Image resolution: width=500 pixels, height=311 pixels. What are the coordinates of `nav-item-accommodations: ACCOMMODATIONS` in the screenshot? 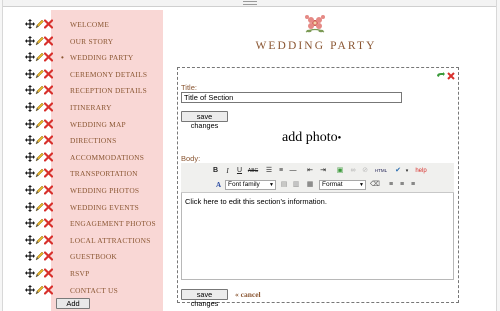 It's located at (116, 158).